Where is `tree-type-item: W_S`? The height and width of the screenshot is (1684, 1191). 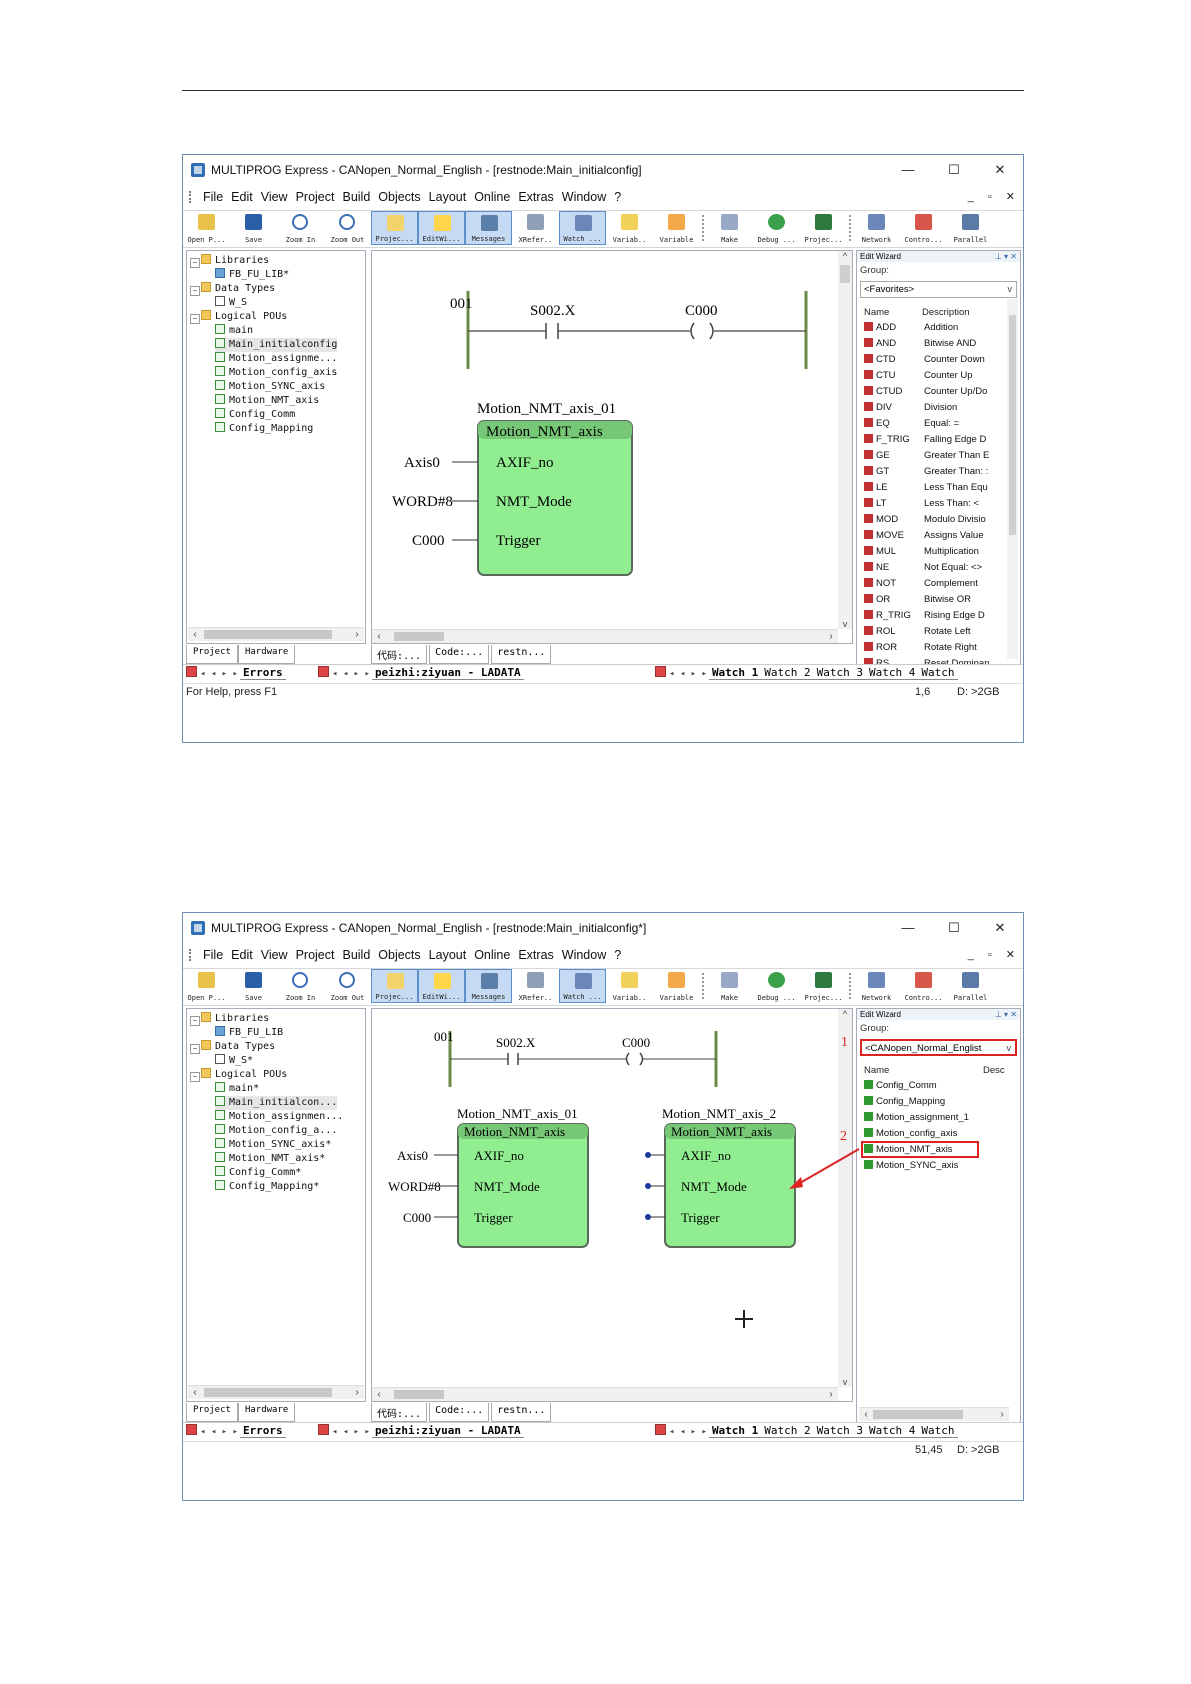 tree-type-item: W_S is located at coordinates (231, 303).